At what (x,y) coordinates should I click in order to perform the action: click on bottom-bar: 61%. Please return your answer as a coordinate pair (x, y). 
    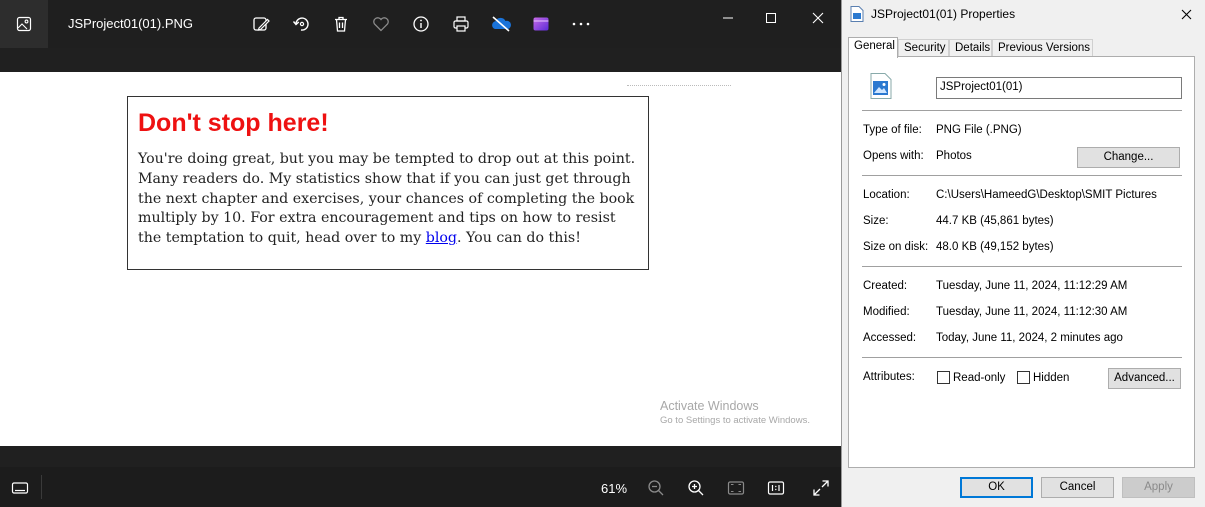
    Looking at the image, I should click on (420, 487).